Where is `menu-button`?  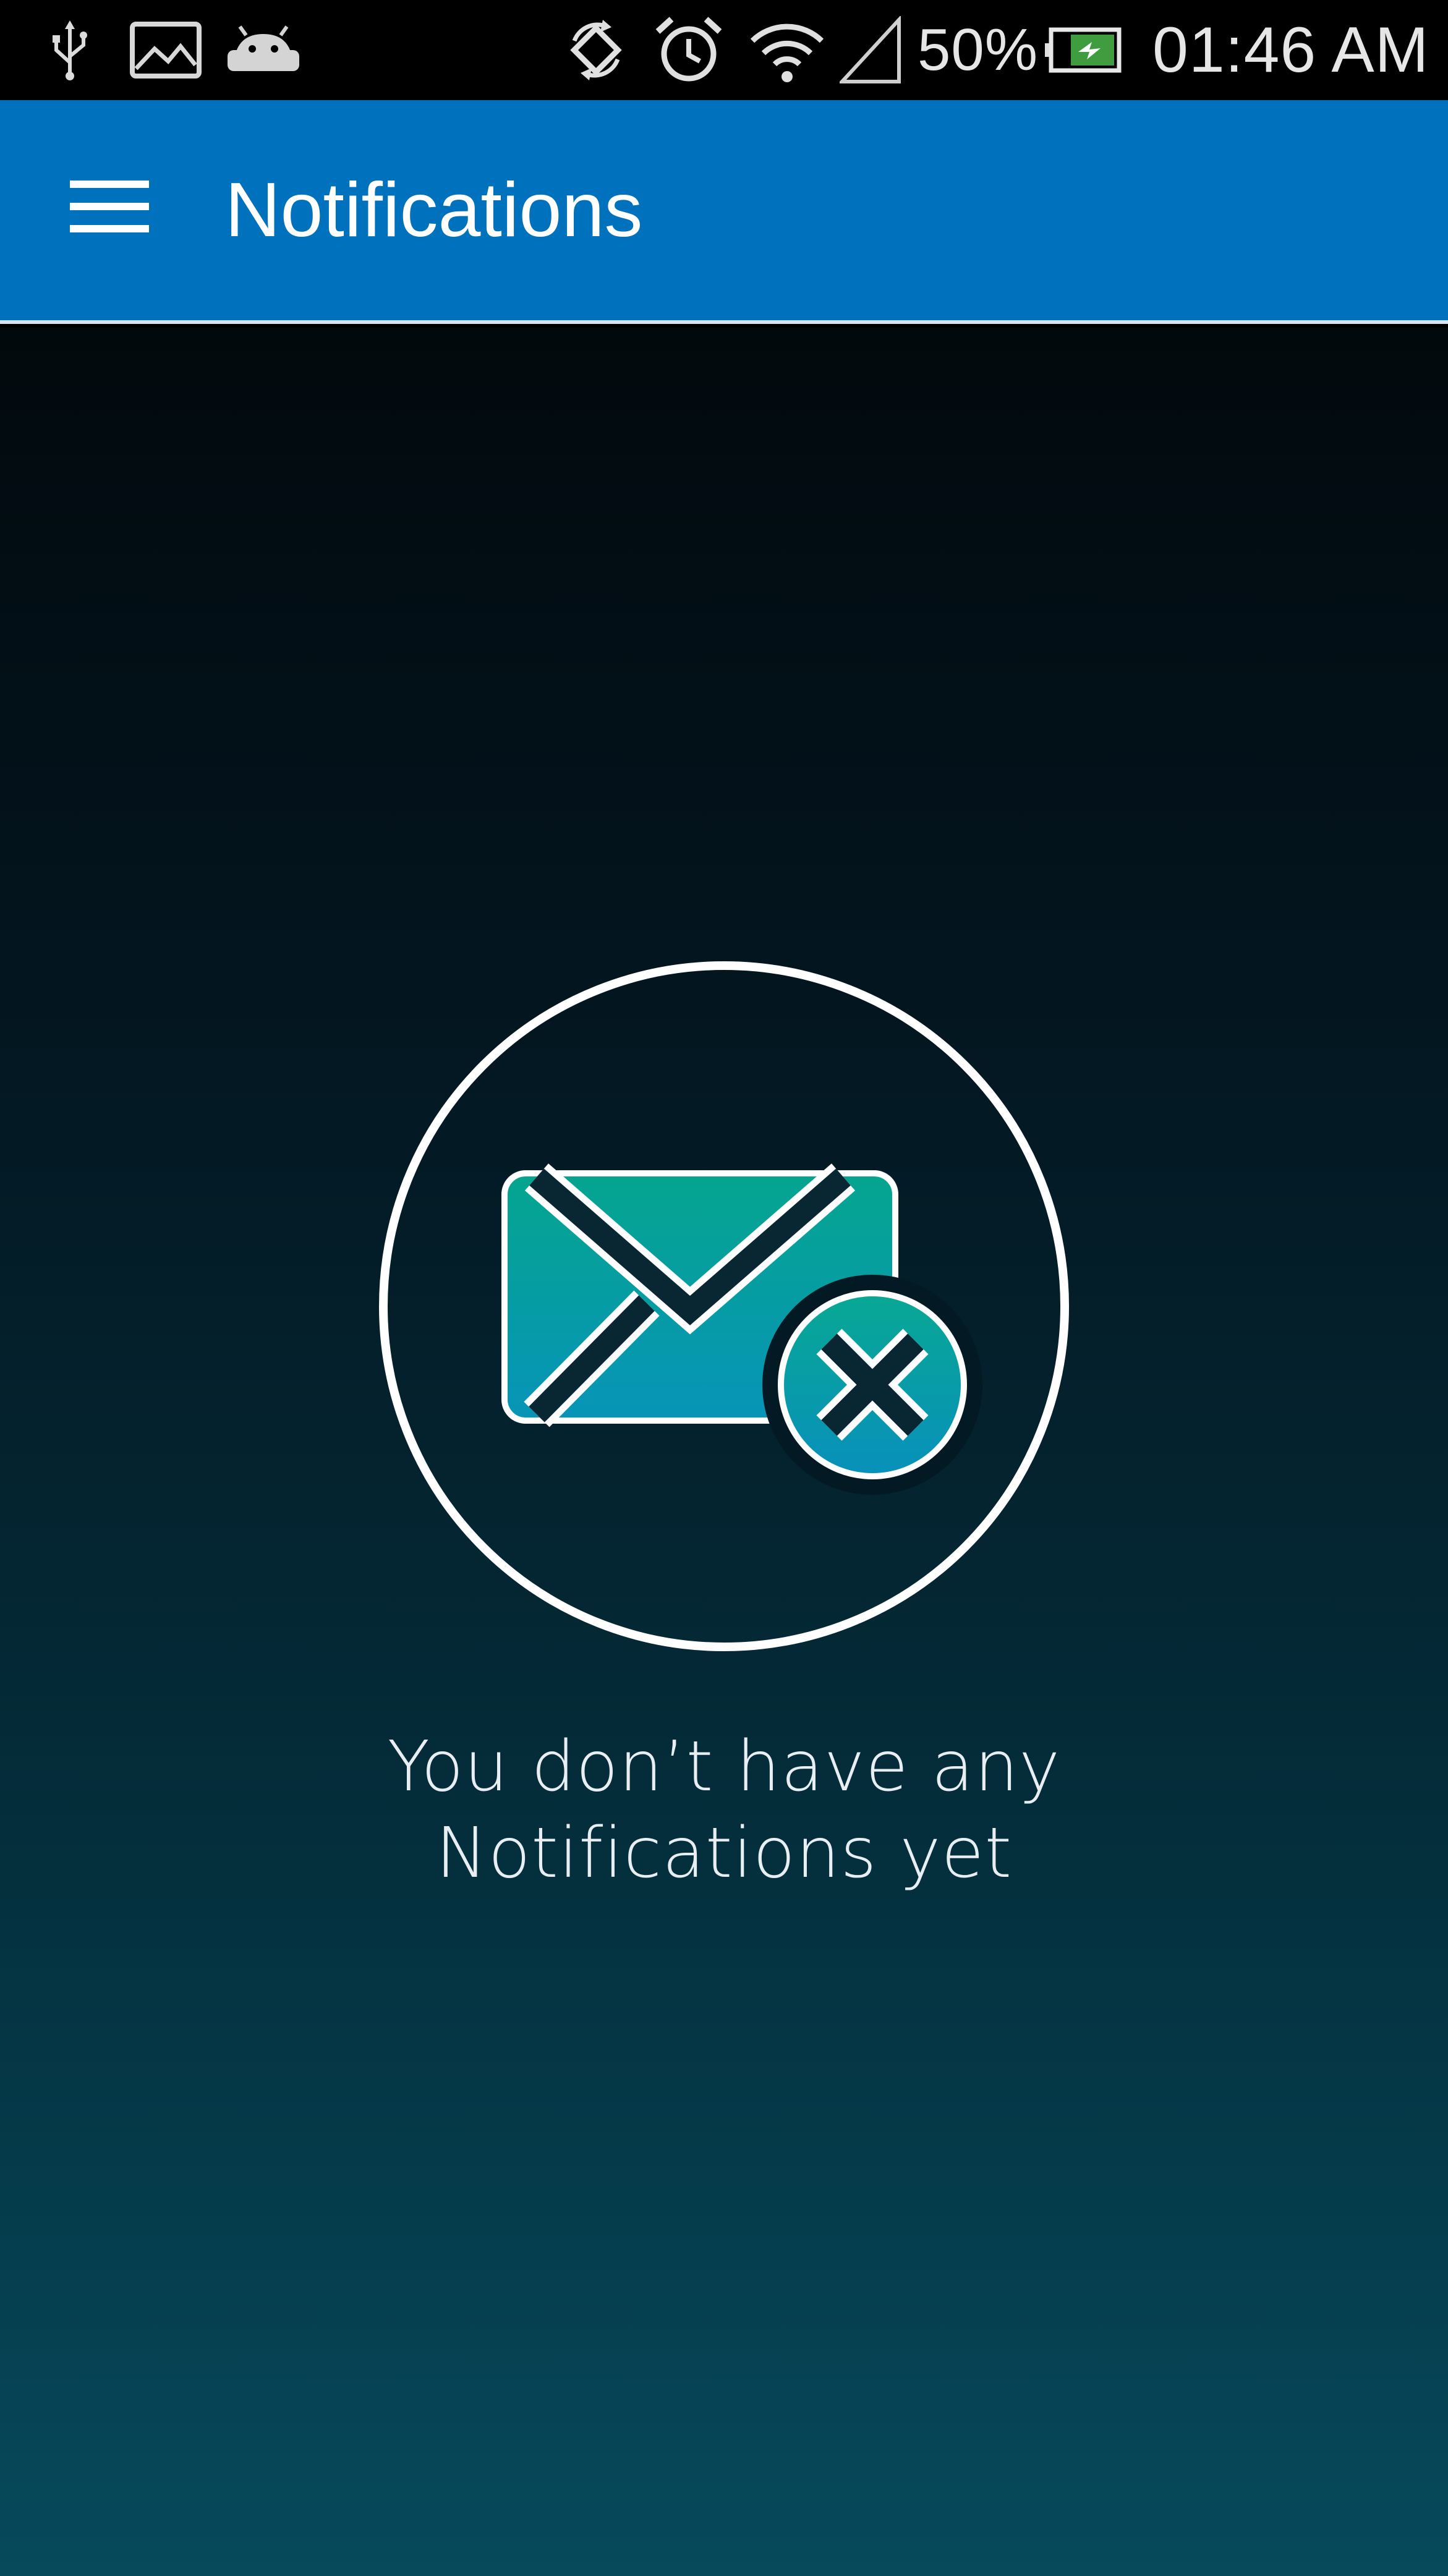 menu-button is located at coordinates (109, 206).